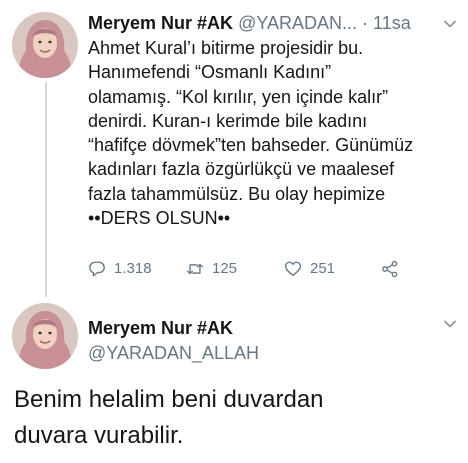 This screenshot has width=468, height=463. What do you see at coordinates (210, 72) in the screenshot?
I see `tweet-text-line: Hanımefendi “Osmanlı Kadını”` at bounding box center [210, 72].